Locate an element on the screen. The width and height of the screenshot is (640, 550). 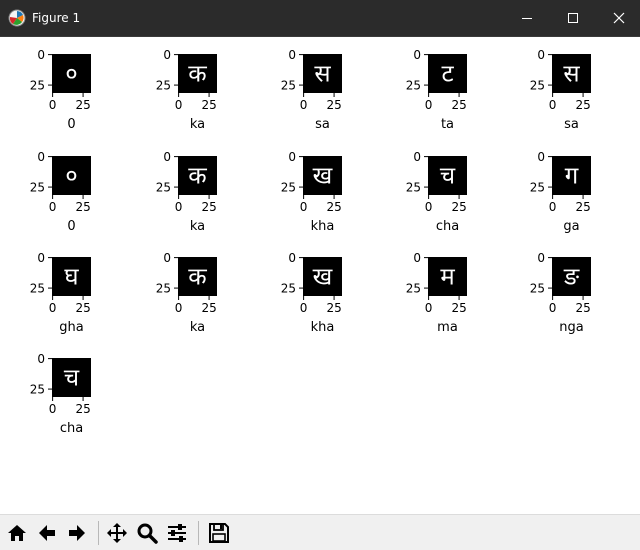
sliders-icon is located at coordinates (177, 533).